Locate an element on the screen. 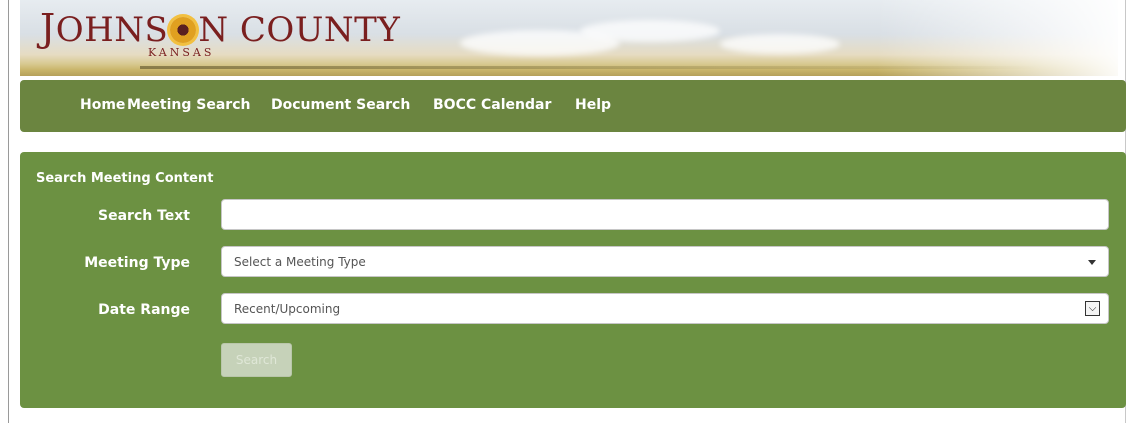  logo-text-part: OHNS is located at coordinates (112, 30).